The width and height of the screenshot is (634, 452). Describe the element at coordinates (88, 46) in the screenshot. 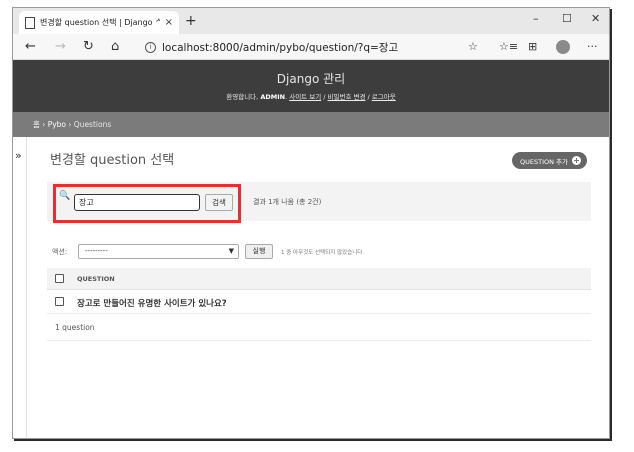

I see `reload-button: ↻` at that location.